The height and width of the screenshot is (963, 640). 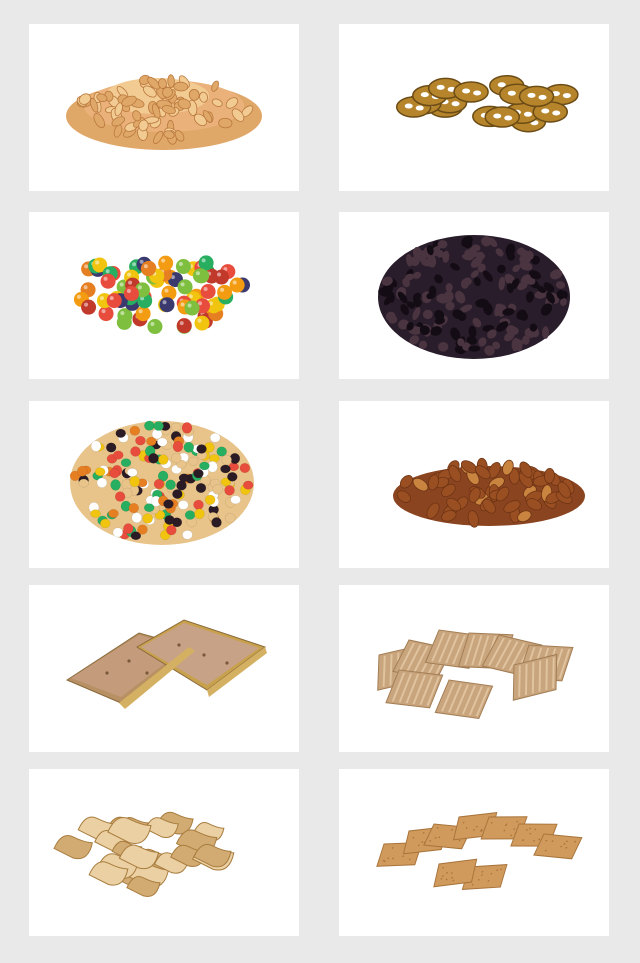 I want to click on trail-mix-image, so click(x=164, y=484).